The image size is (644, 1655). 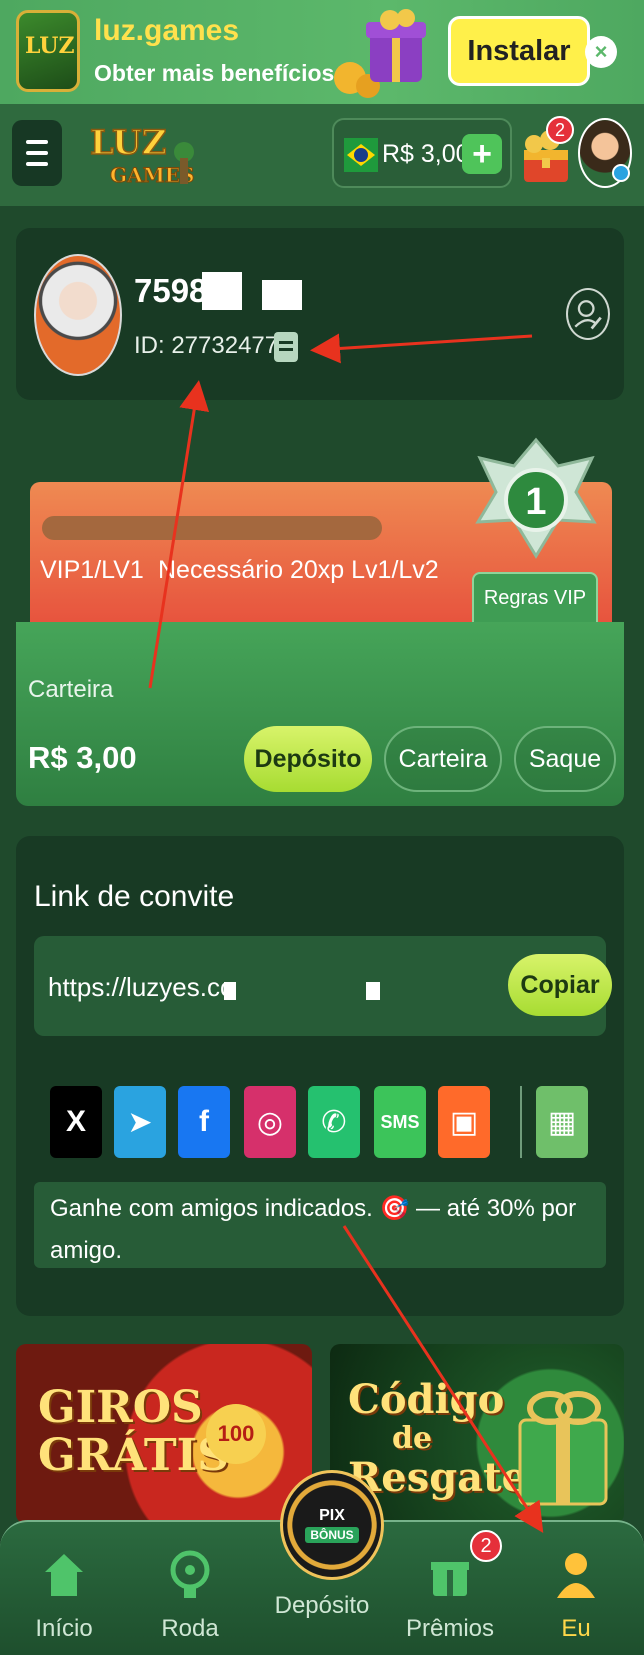 I want to click on free-spins-promo: GIROS GRÁTIS 100, so click(x=164, y=1434).